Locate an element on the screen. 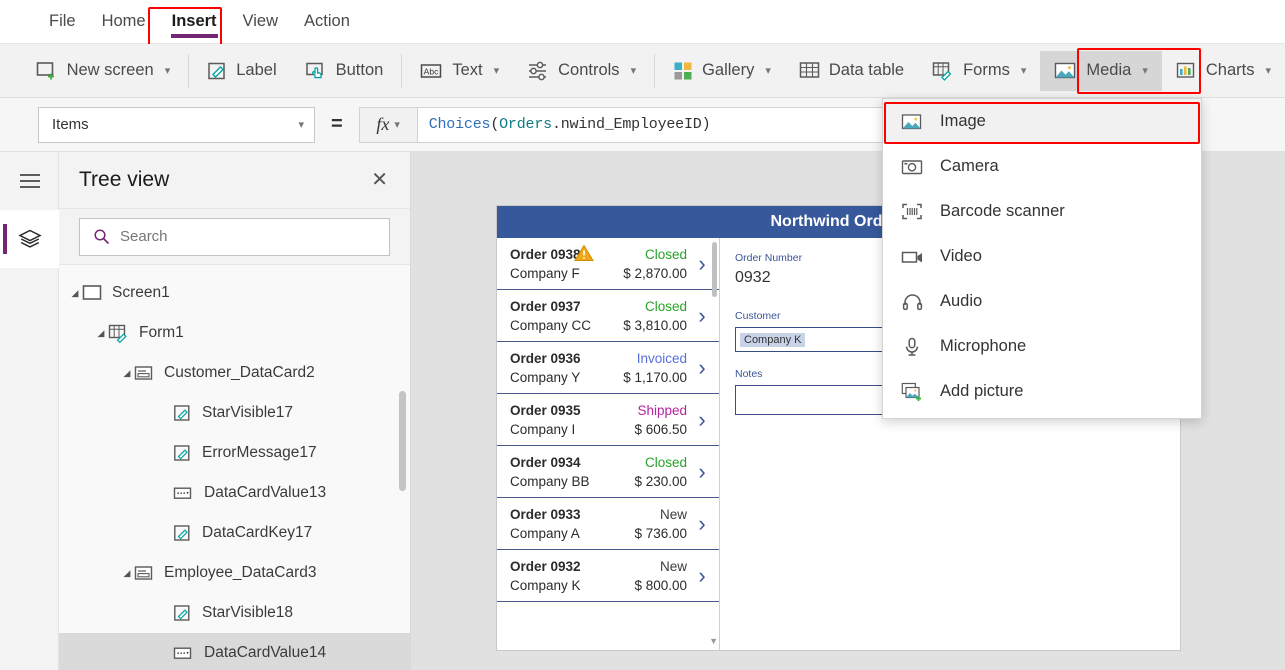  order-number: Order 0938 is located at coordinates (552, 253).